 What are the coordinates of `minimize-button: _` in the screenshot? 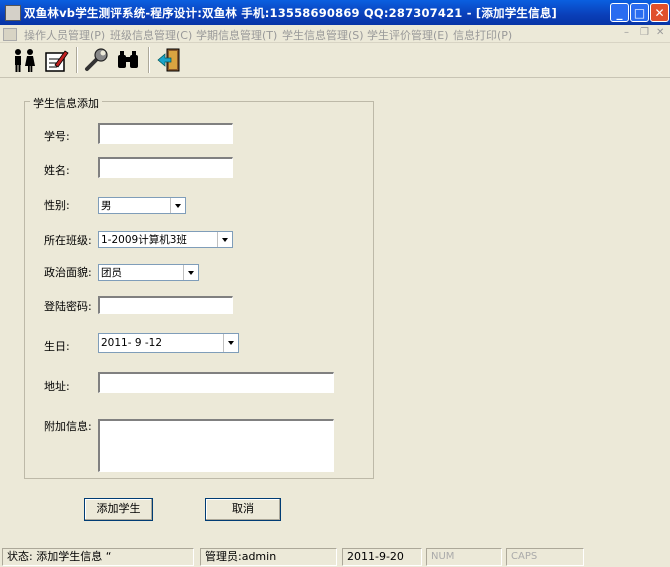 It's located at (619, 12).